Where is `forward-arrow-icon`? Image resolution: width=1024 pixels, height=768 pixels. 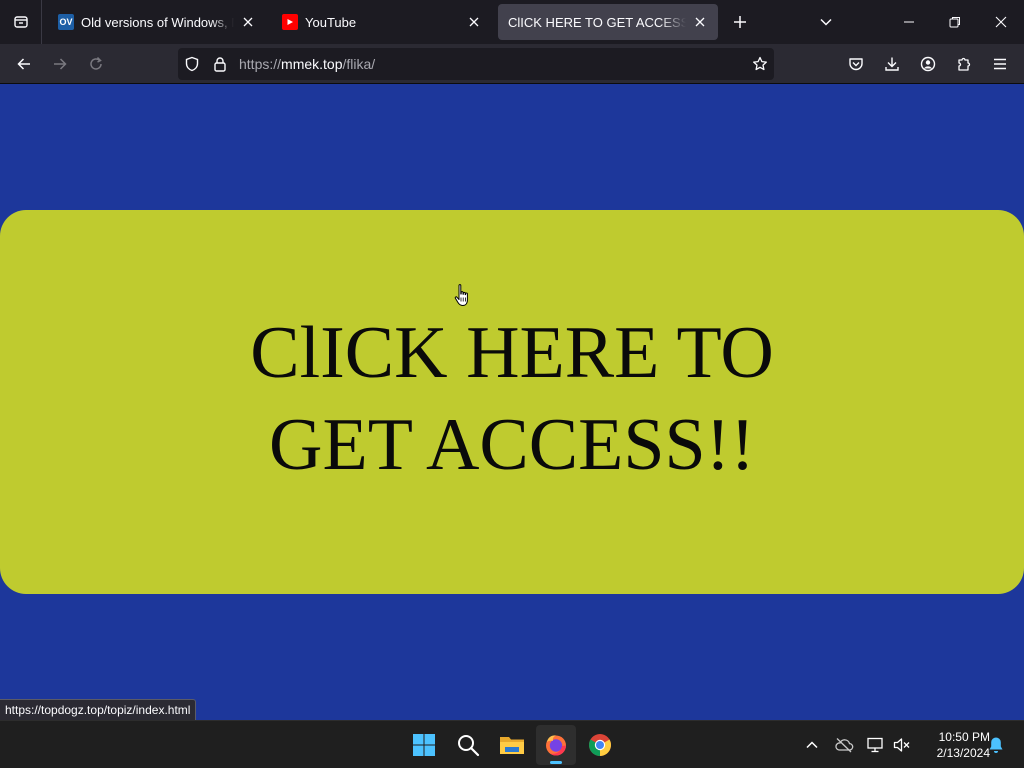 forward-arrow-icon is located at coordinates (60, 64).